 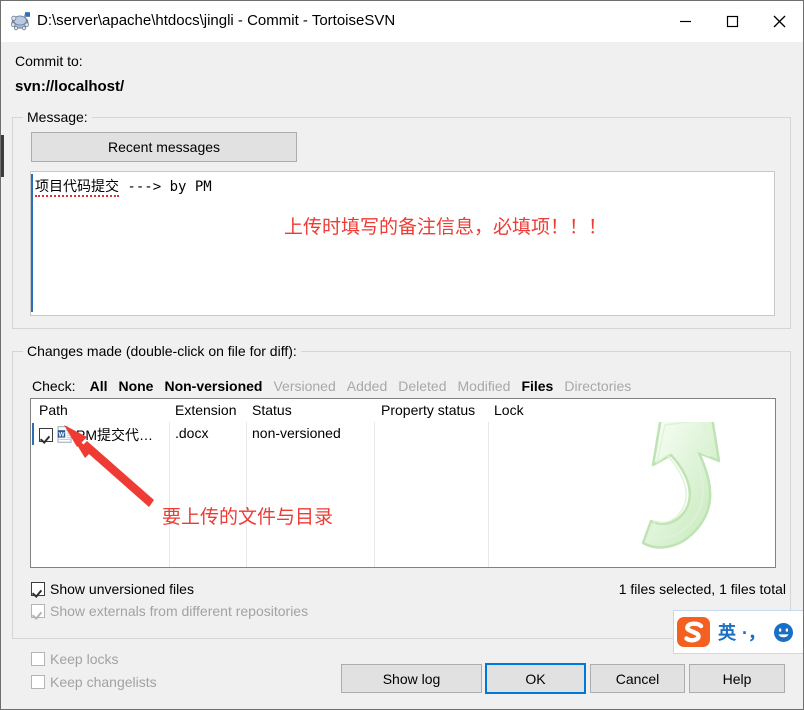 I want to click on tortoisesvn-turtle-icon, so click(x=20, y=21).